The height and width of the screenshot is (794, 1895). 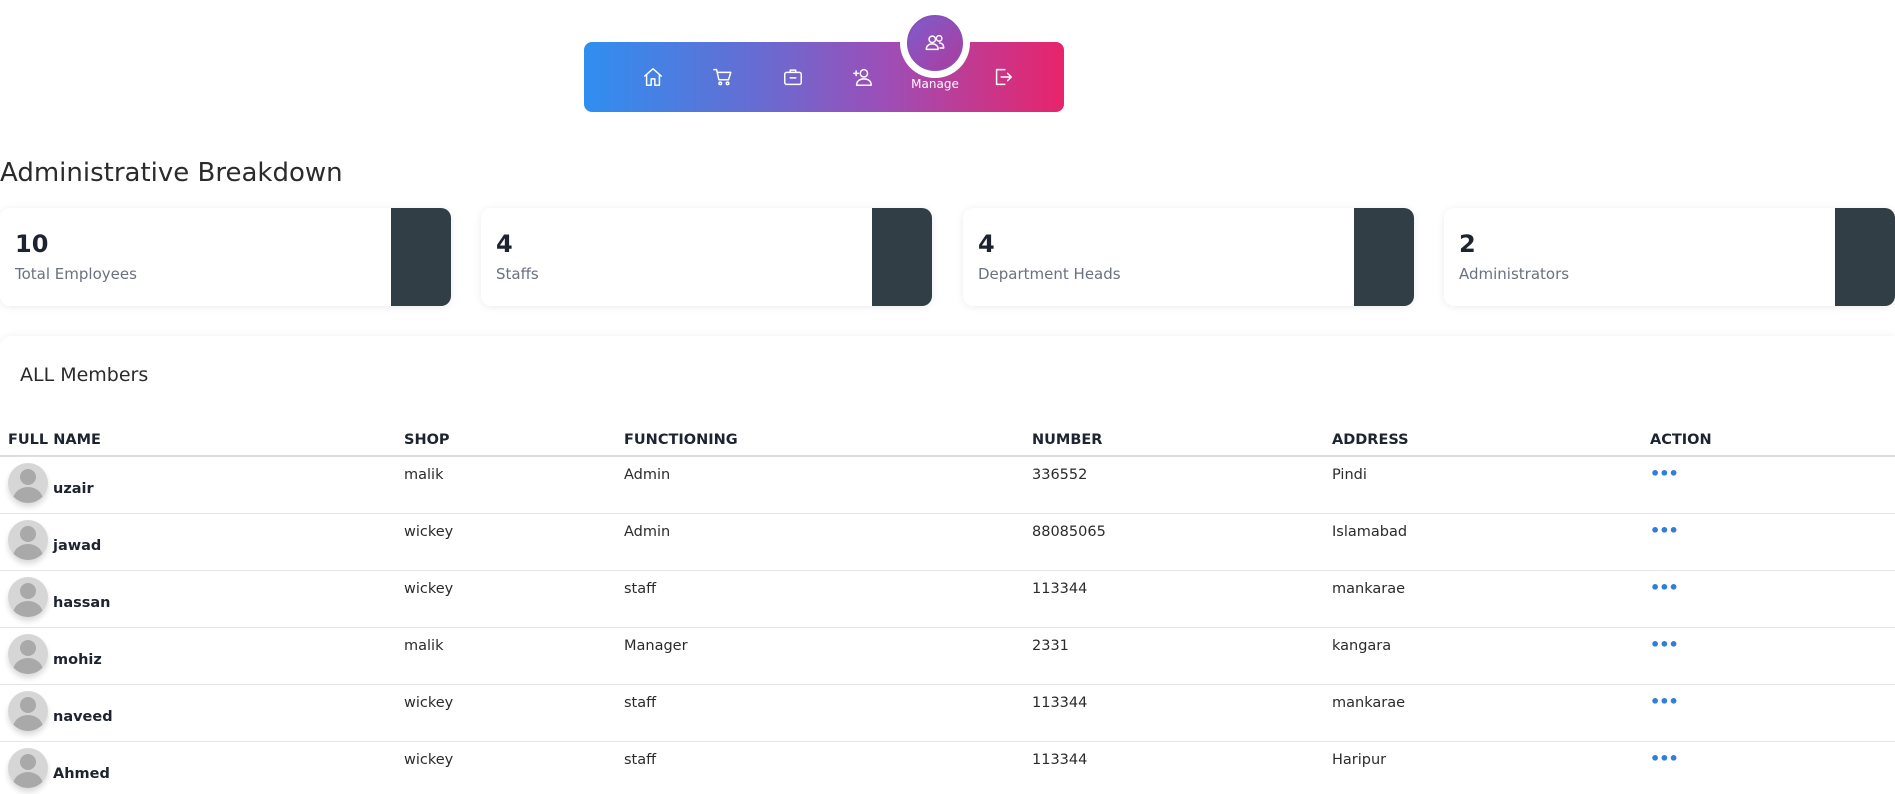 I want to click on stat-label: Department Heads, so click(x=1049, y=274).